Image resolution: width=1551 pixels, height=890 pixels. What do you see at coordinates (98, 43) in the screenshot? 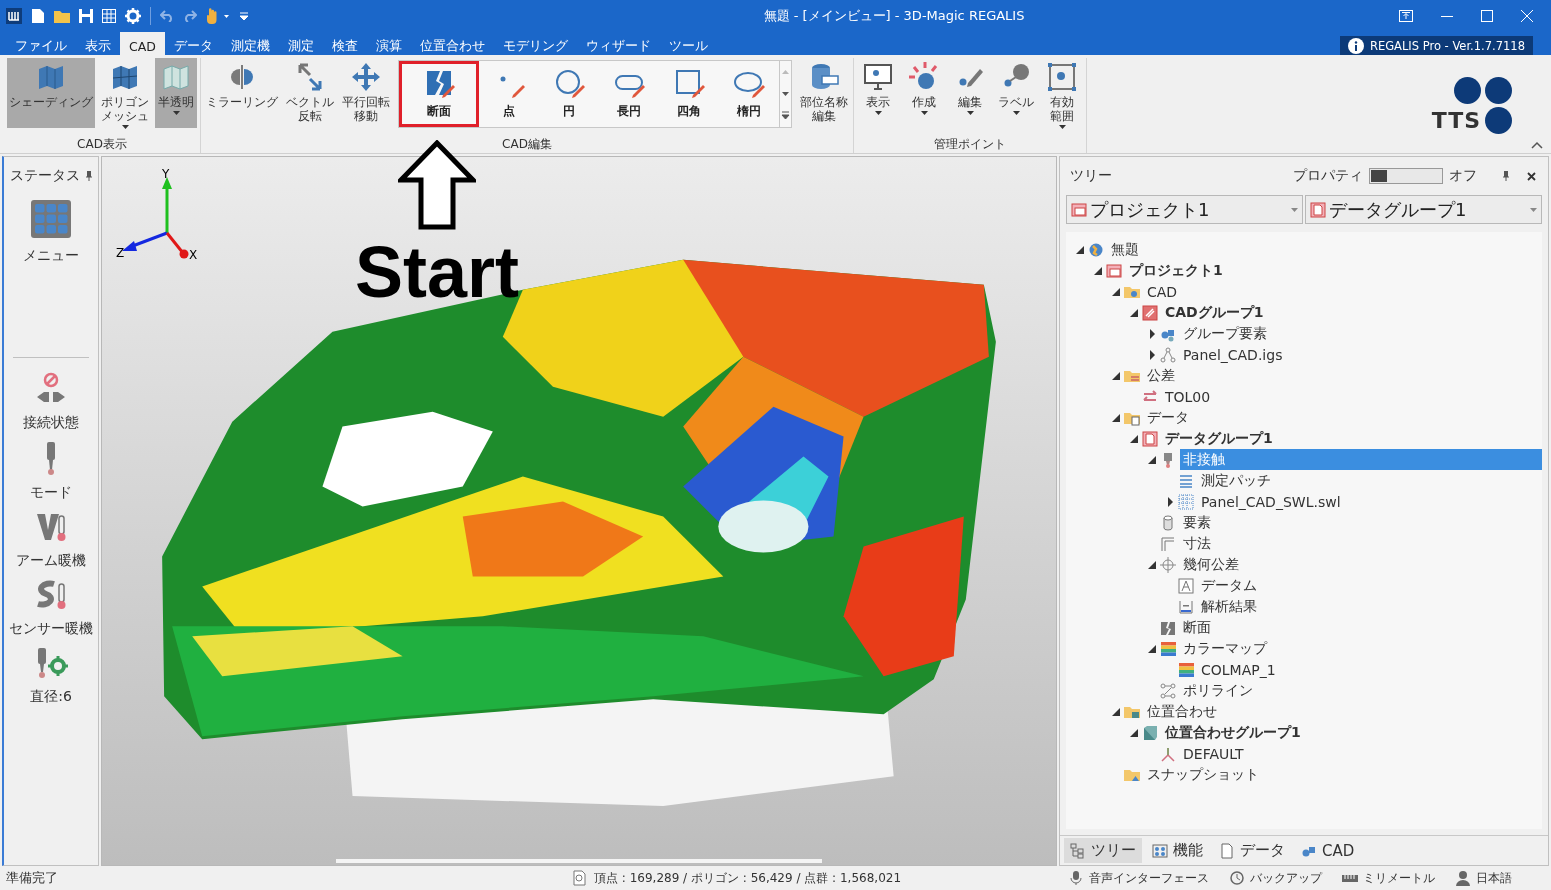
I see `menu-tab: 表示` at bounding box center [98, 43].